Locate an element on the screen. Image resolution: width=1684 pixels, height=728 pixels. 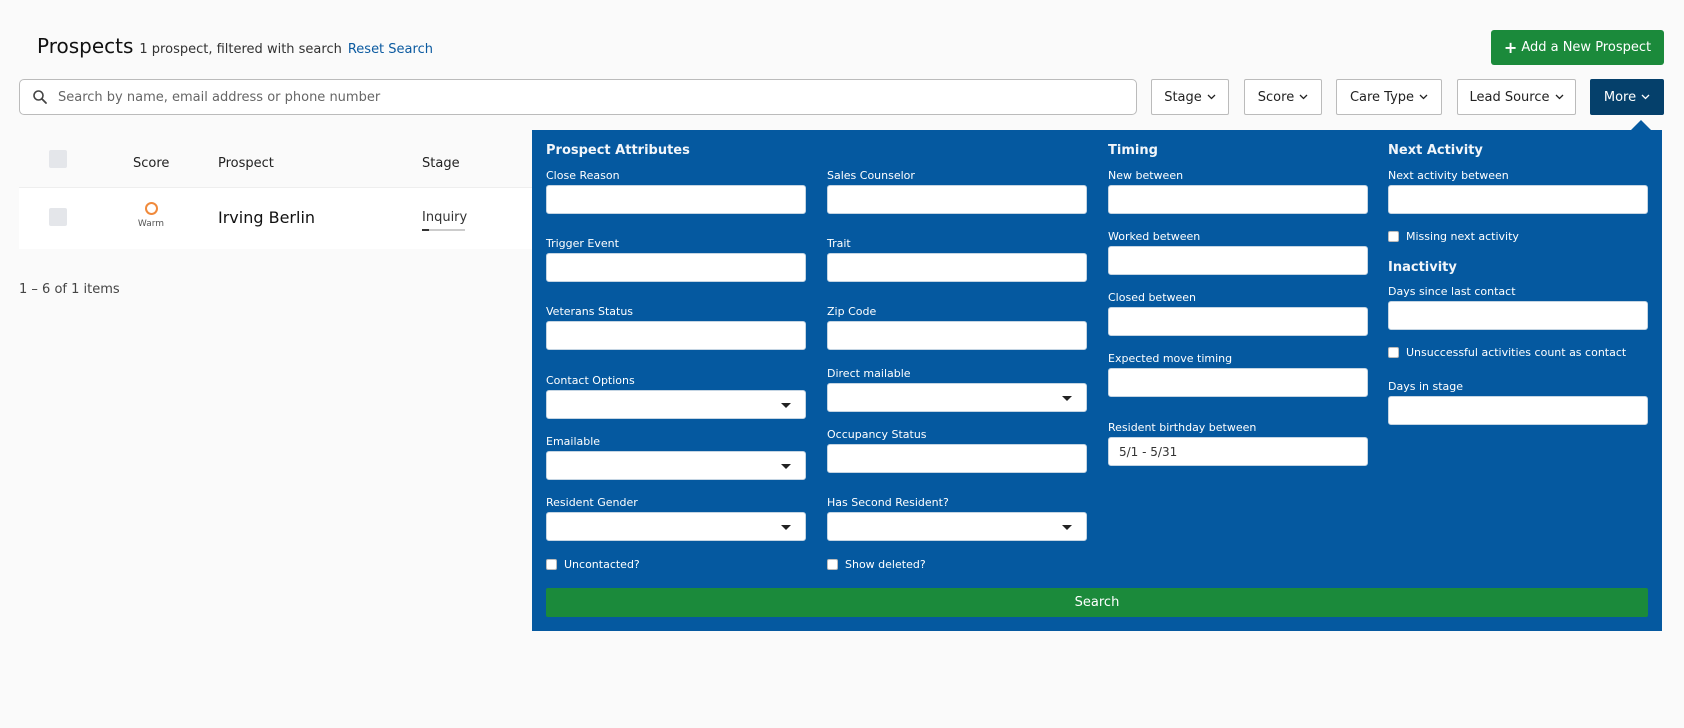
column-header-stage: Stage is located at coordinates (441, 163).